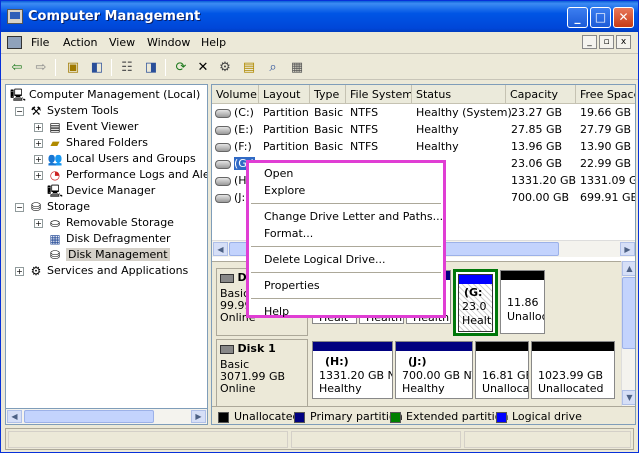 This screenshot has width=639, height=453. What do you see at coordinates (346, 246) in the screenshot?
I see `menu-separator` at bounding box center [346, 246].